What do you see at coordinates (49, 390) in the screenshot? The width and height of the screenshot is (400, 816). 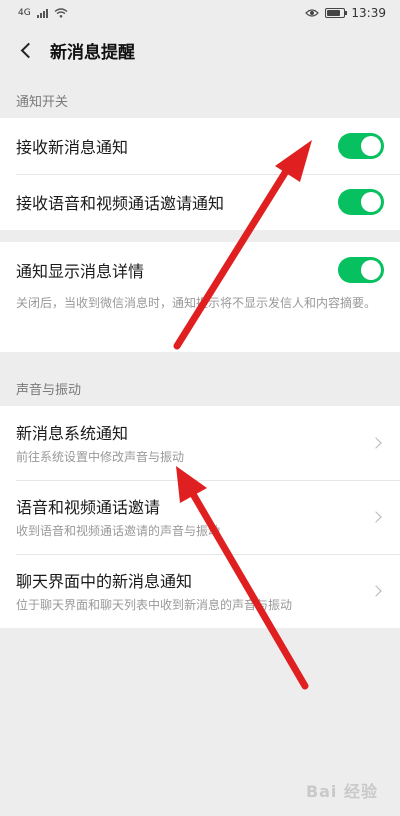 I see `section-title-sound: 声音与振动` at bounding box center [49, 390].